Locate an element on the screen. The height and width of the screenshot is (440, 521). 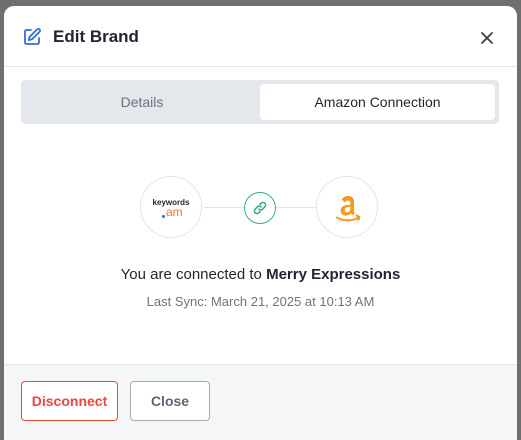
last-sync-text: Last Sync: March 21, 2025 at 10:13 AM is located at coordinates (260, 301).